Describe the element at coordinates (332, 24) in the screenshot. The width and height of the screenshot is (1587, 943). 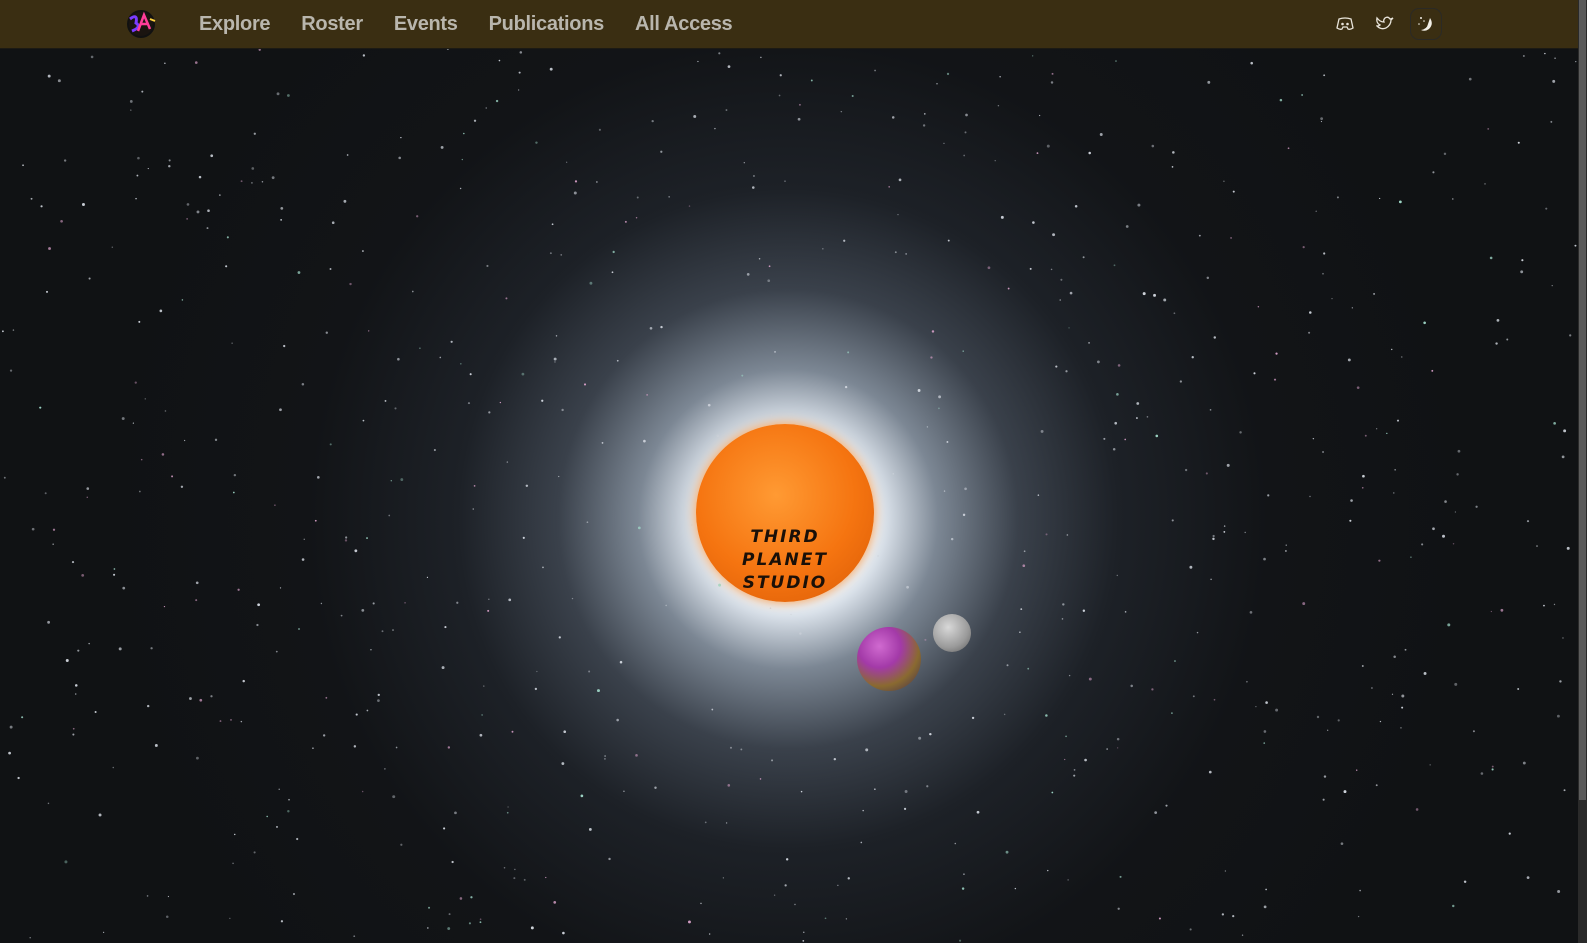
I see `nav-link-roster: Roster` at that location.